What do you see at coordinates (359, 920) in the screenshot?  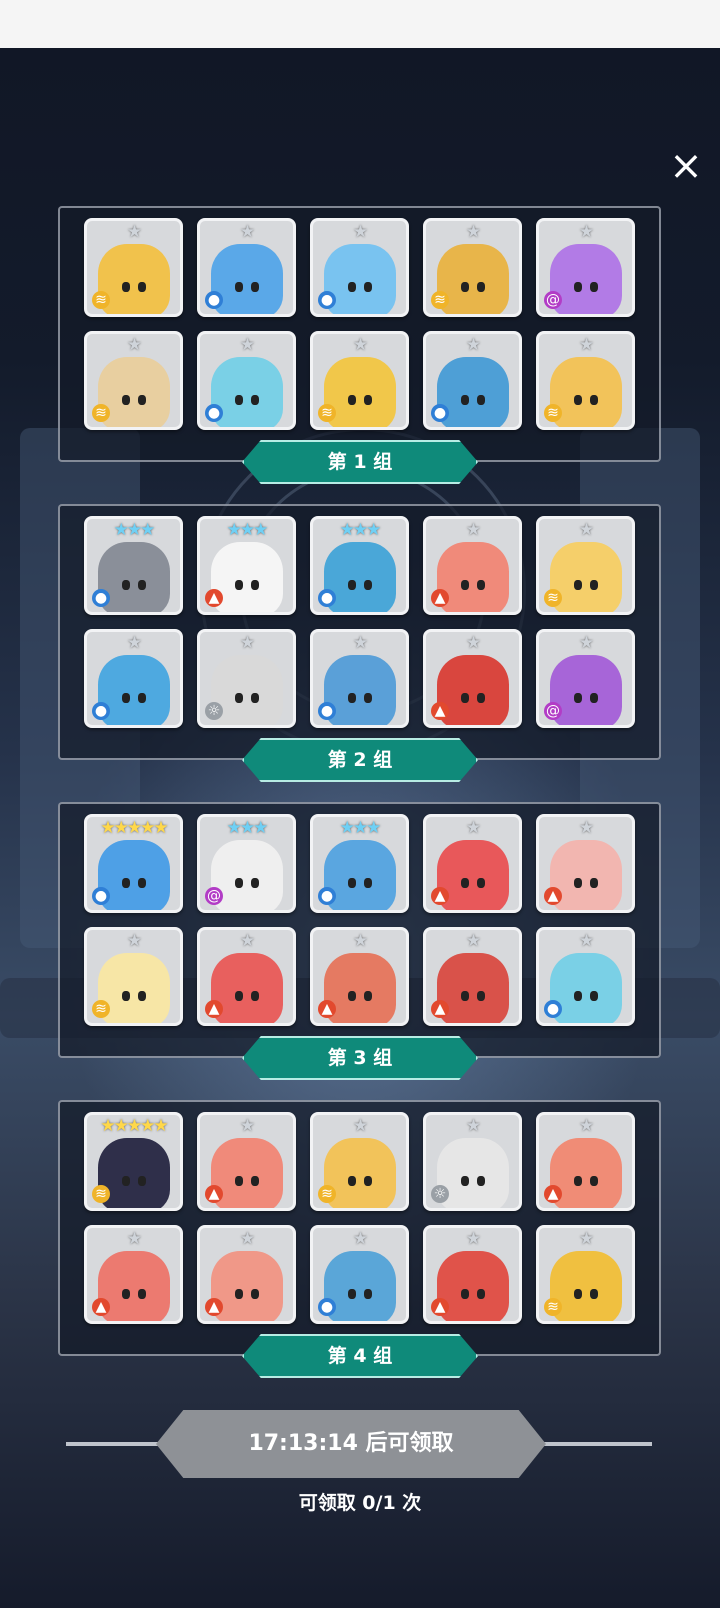 I see `card-grid: ★★★★★ ● ★★★ @ ★★★ ● ★ ▲ ★ ▲ ★ ≋ ★ ▲ ★ ▲ ★ ▲ ★ ●` at bounding box center [359, 920].